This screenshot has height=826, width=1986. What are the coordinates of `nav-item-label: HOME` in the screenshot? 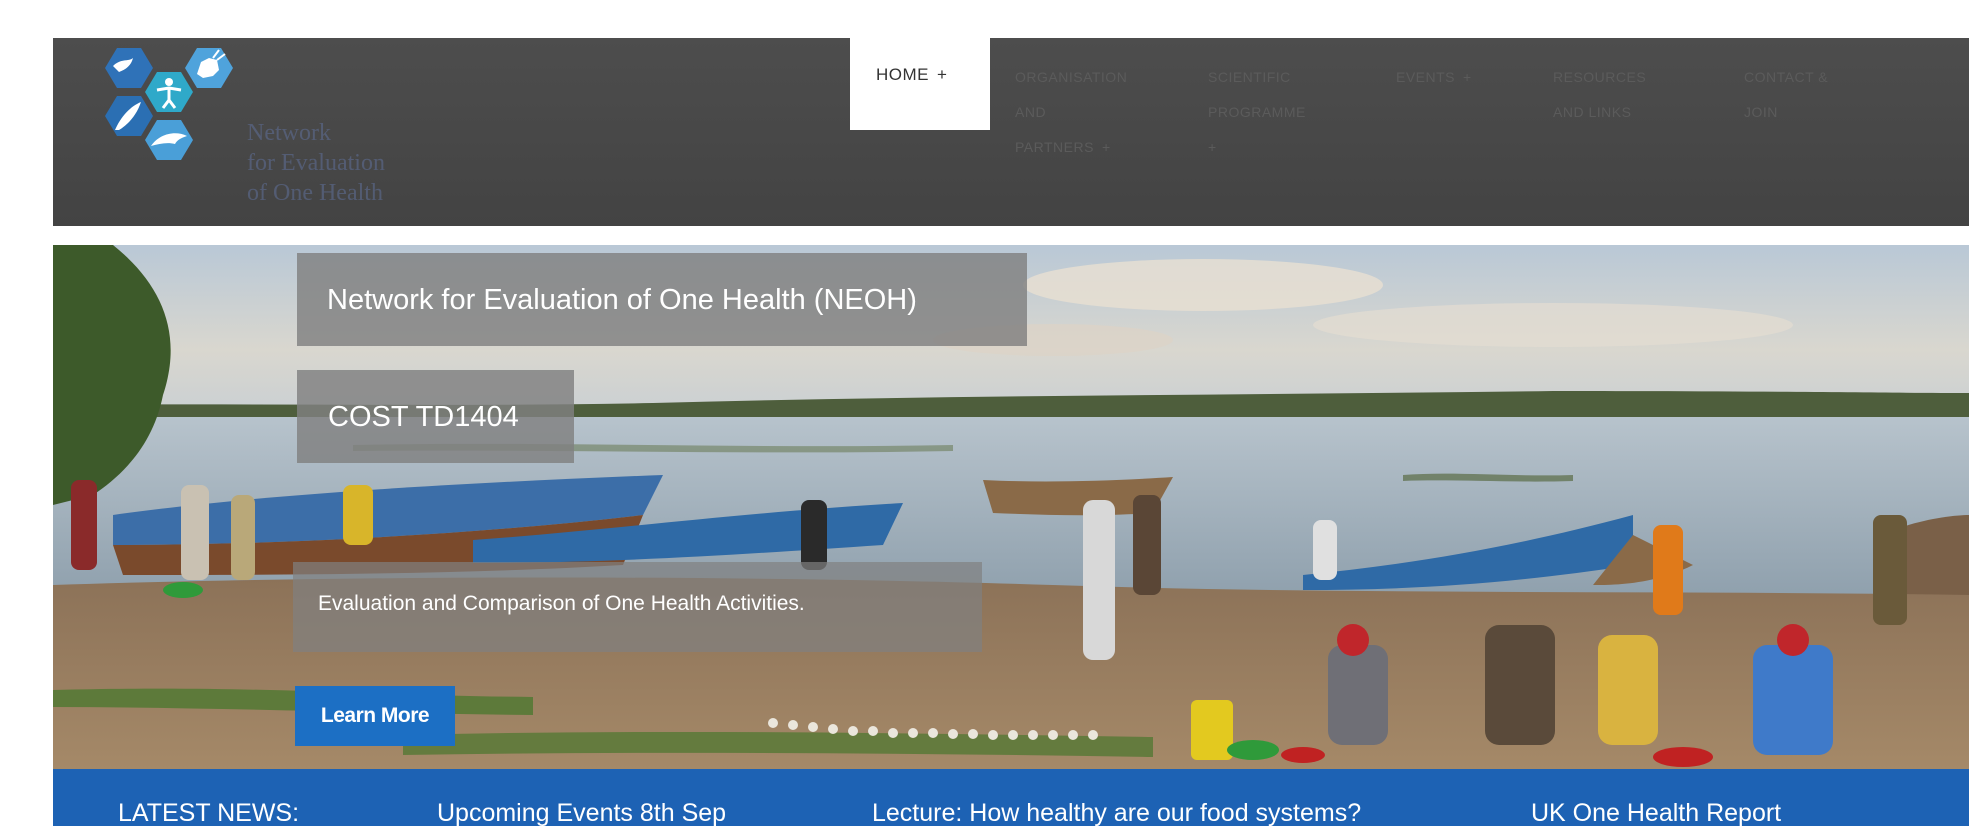 It's located at (902, 74).